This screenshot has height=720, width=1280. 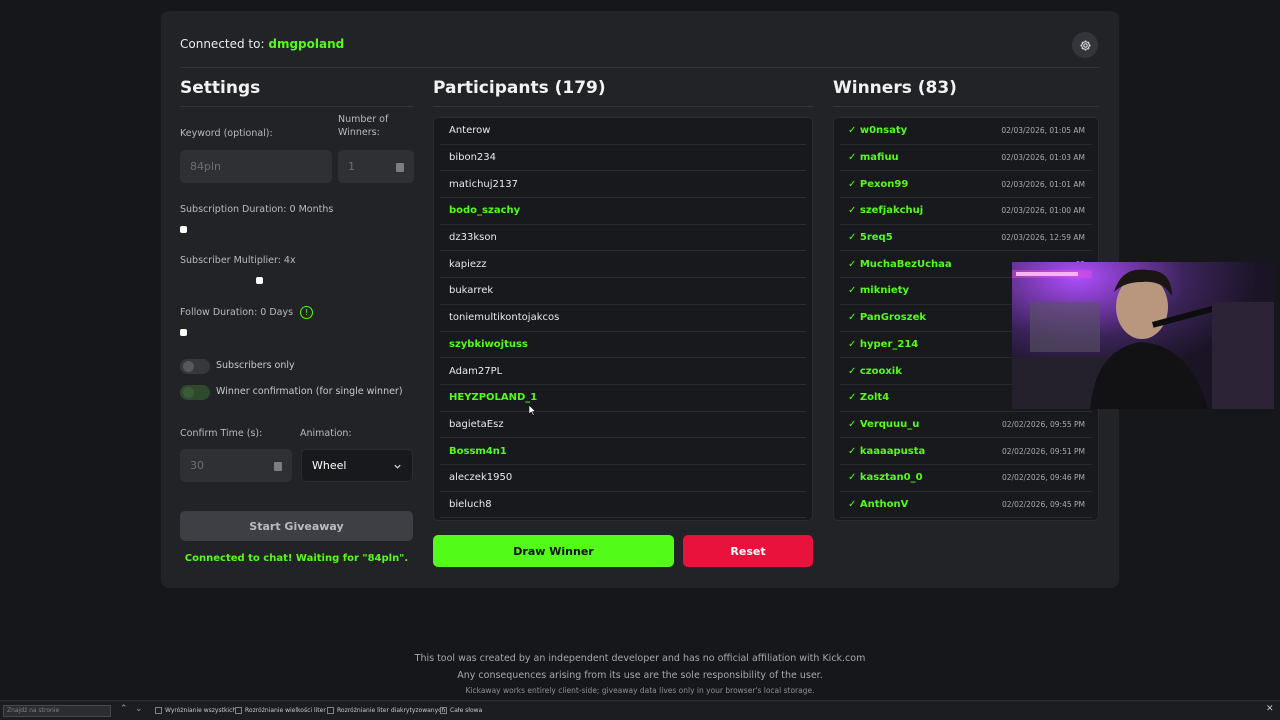 I want to click on webcam-overlay, so click(x=1143, y=335).